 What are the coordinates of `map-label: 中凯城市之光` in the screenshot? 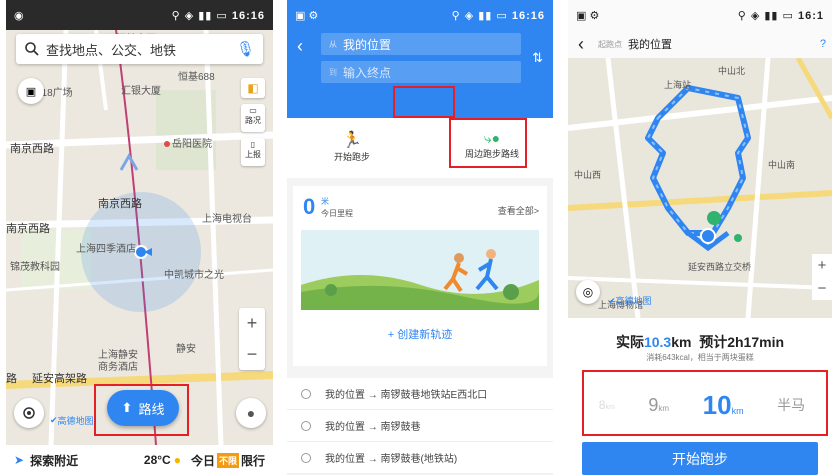 It's located at (194, 275).